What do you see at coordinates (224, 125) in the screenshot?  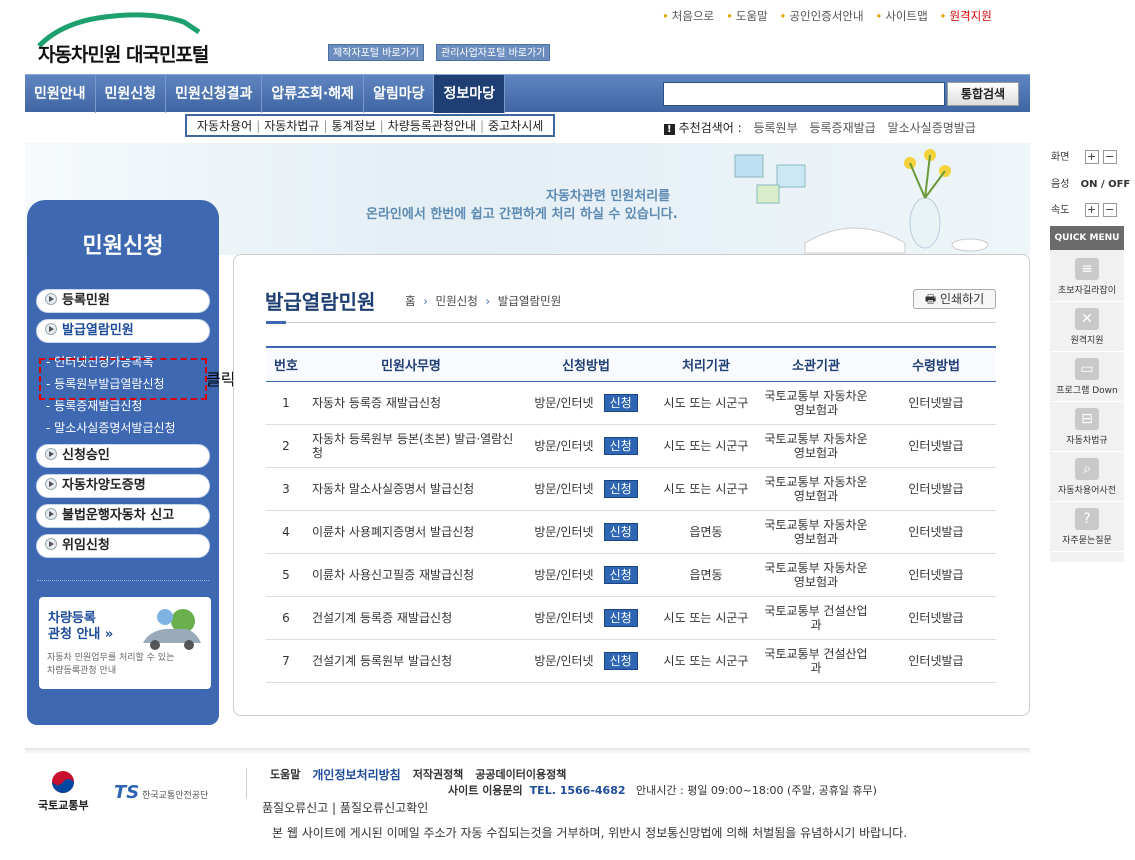 I see `submenu-terms: 자동차용어` at bounding box center [224, 125].